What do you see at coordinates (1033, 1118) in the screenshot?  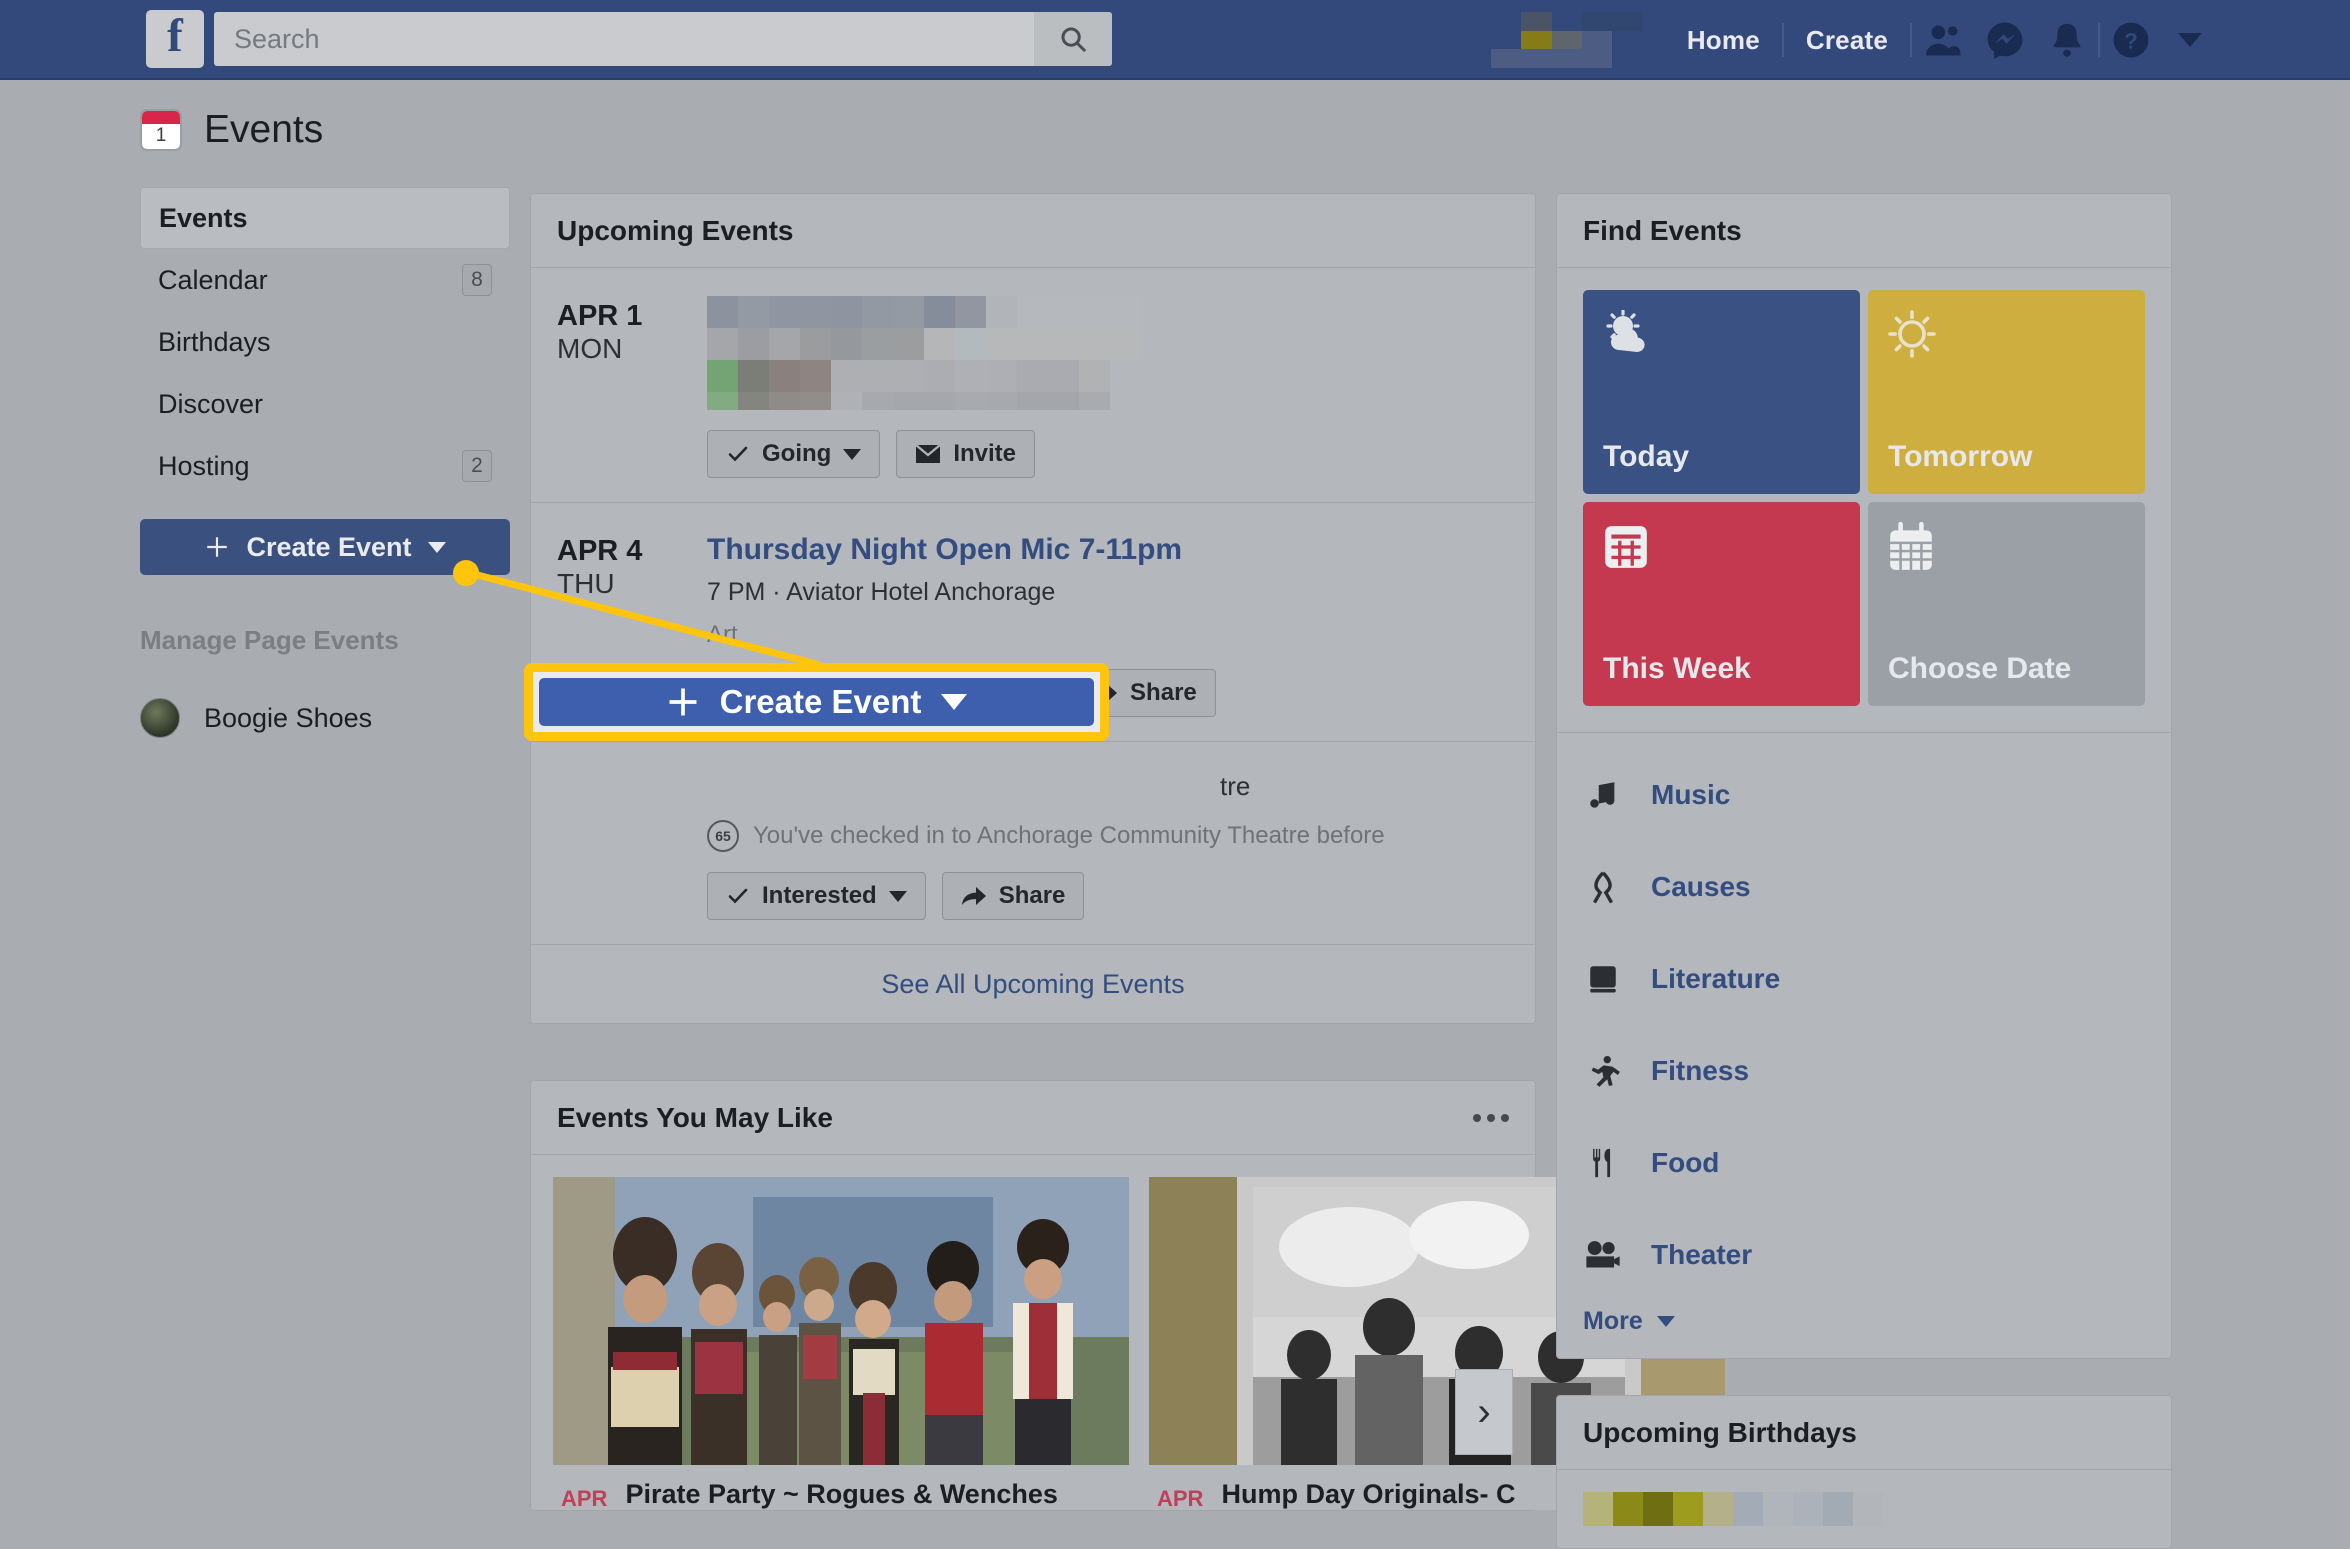 I see `eyml-header: Events You May Like` at bounding box center [1033, 1118].